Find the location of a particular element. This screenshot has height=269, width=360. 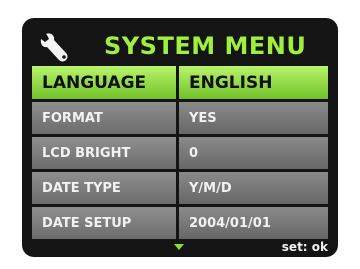

menu-item-label: FORMAT is located at coordinates (104, 118).